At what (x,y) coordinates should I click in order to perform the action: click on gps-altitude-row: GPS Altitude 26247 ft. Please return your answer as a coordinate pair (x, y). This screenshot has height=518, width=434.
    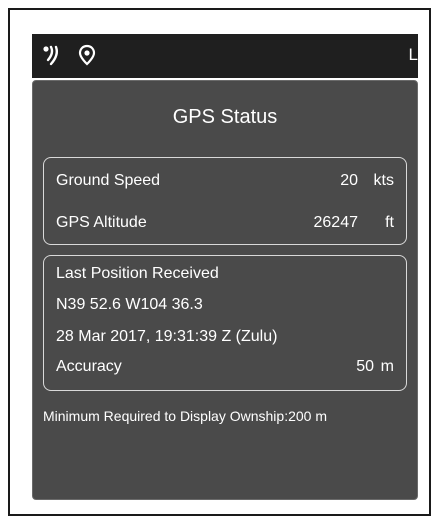
    Looking at the image, I should click on (225, 223).